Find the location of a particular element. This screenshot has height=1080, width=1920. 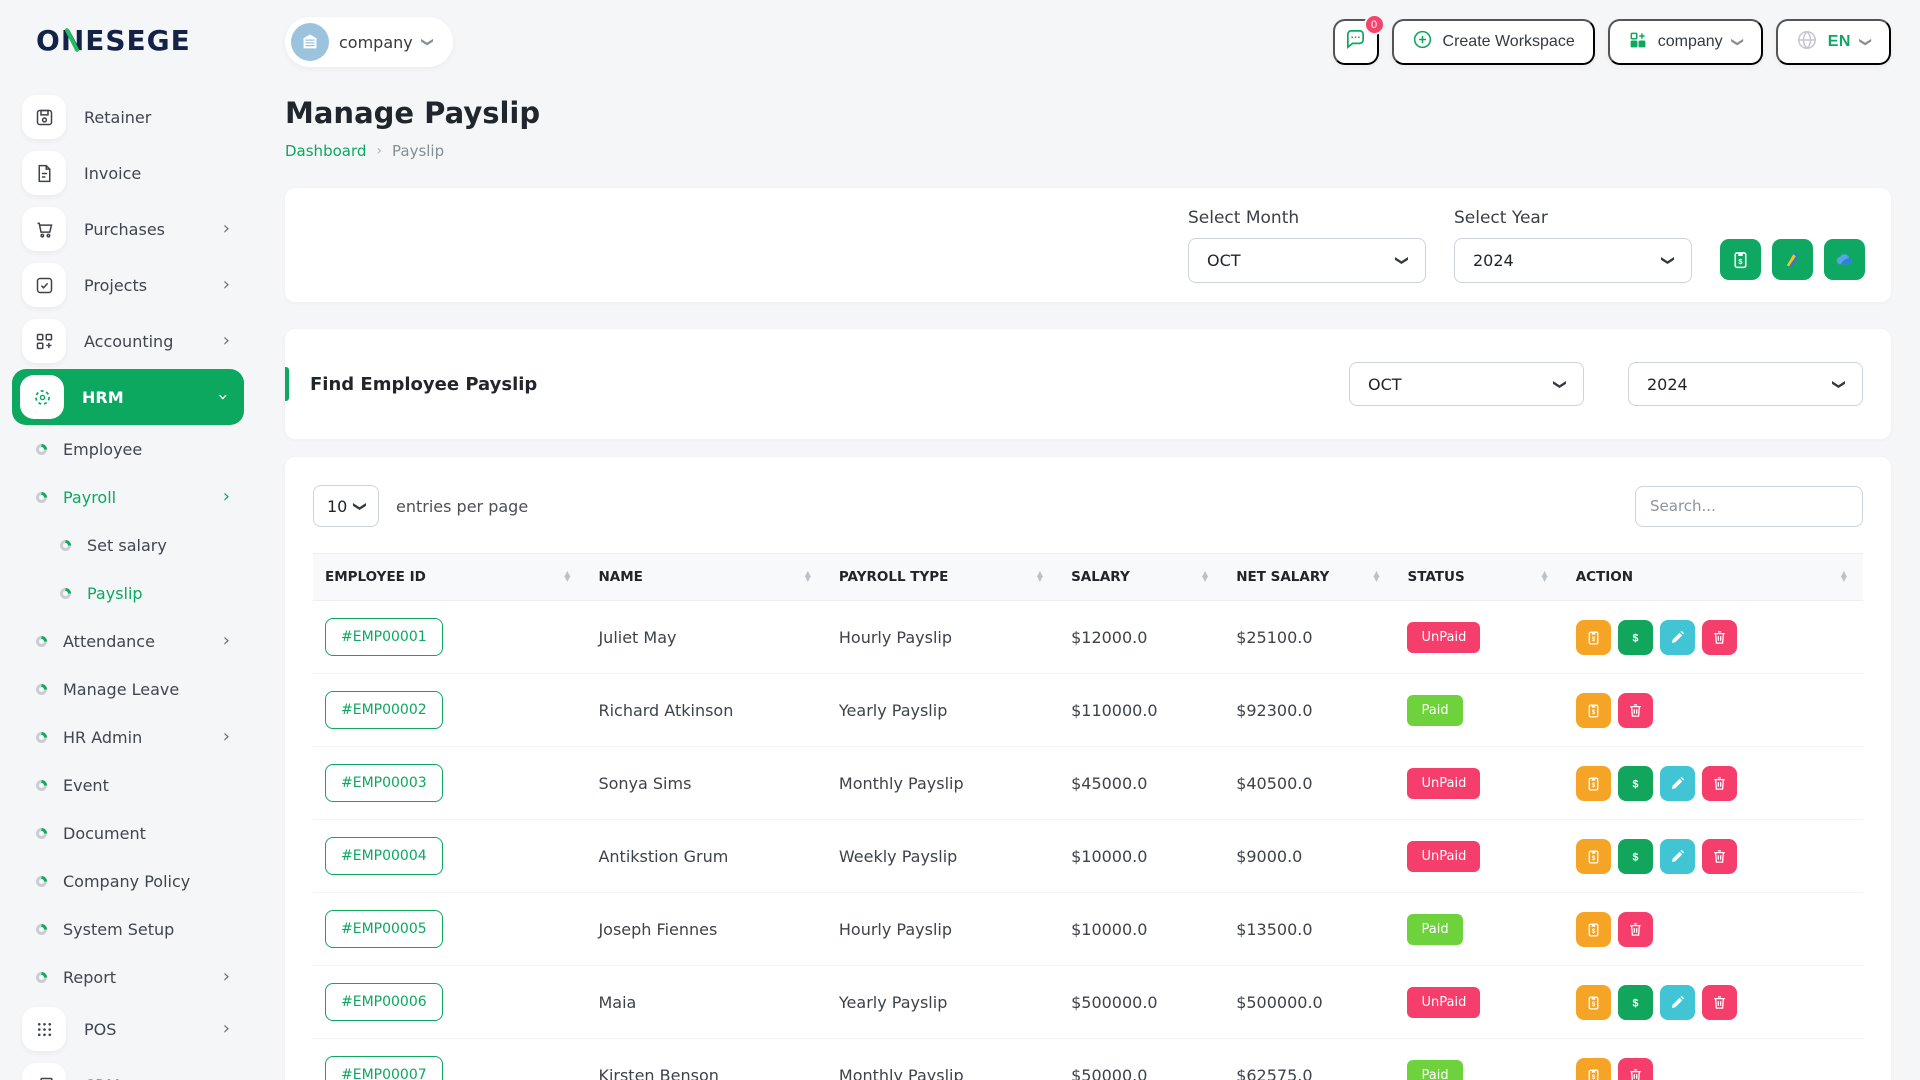

export-payslips-button is located at coordinates (1844, 259).